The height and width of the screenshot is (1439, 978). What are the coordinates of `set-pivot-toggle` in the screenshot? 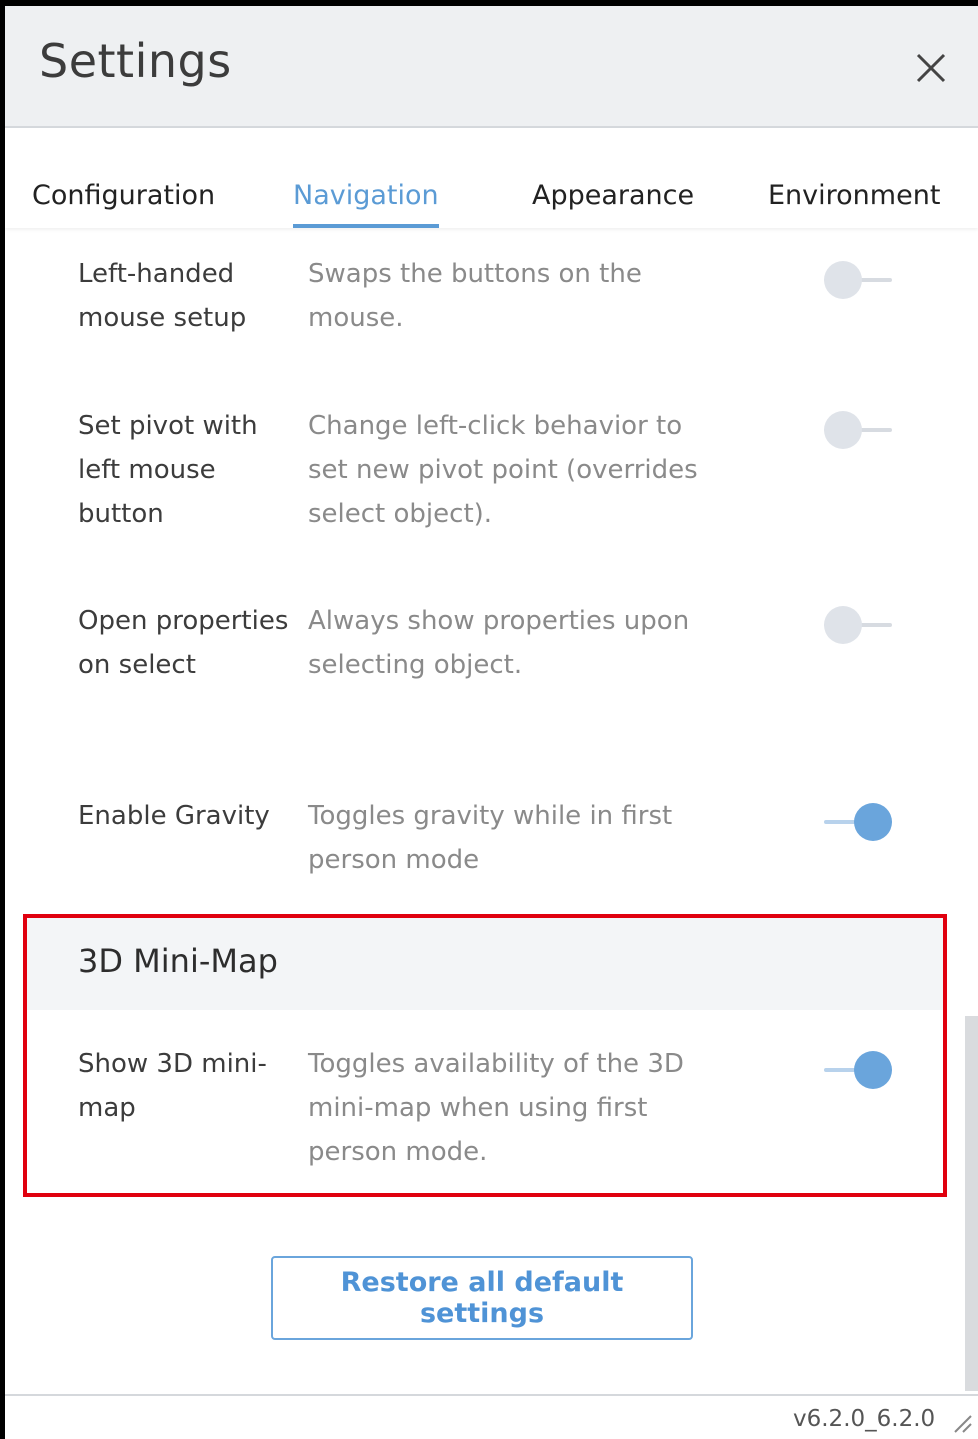 It's located at (860, 430).